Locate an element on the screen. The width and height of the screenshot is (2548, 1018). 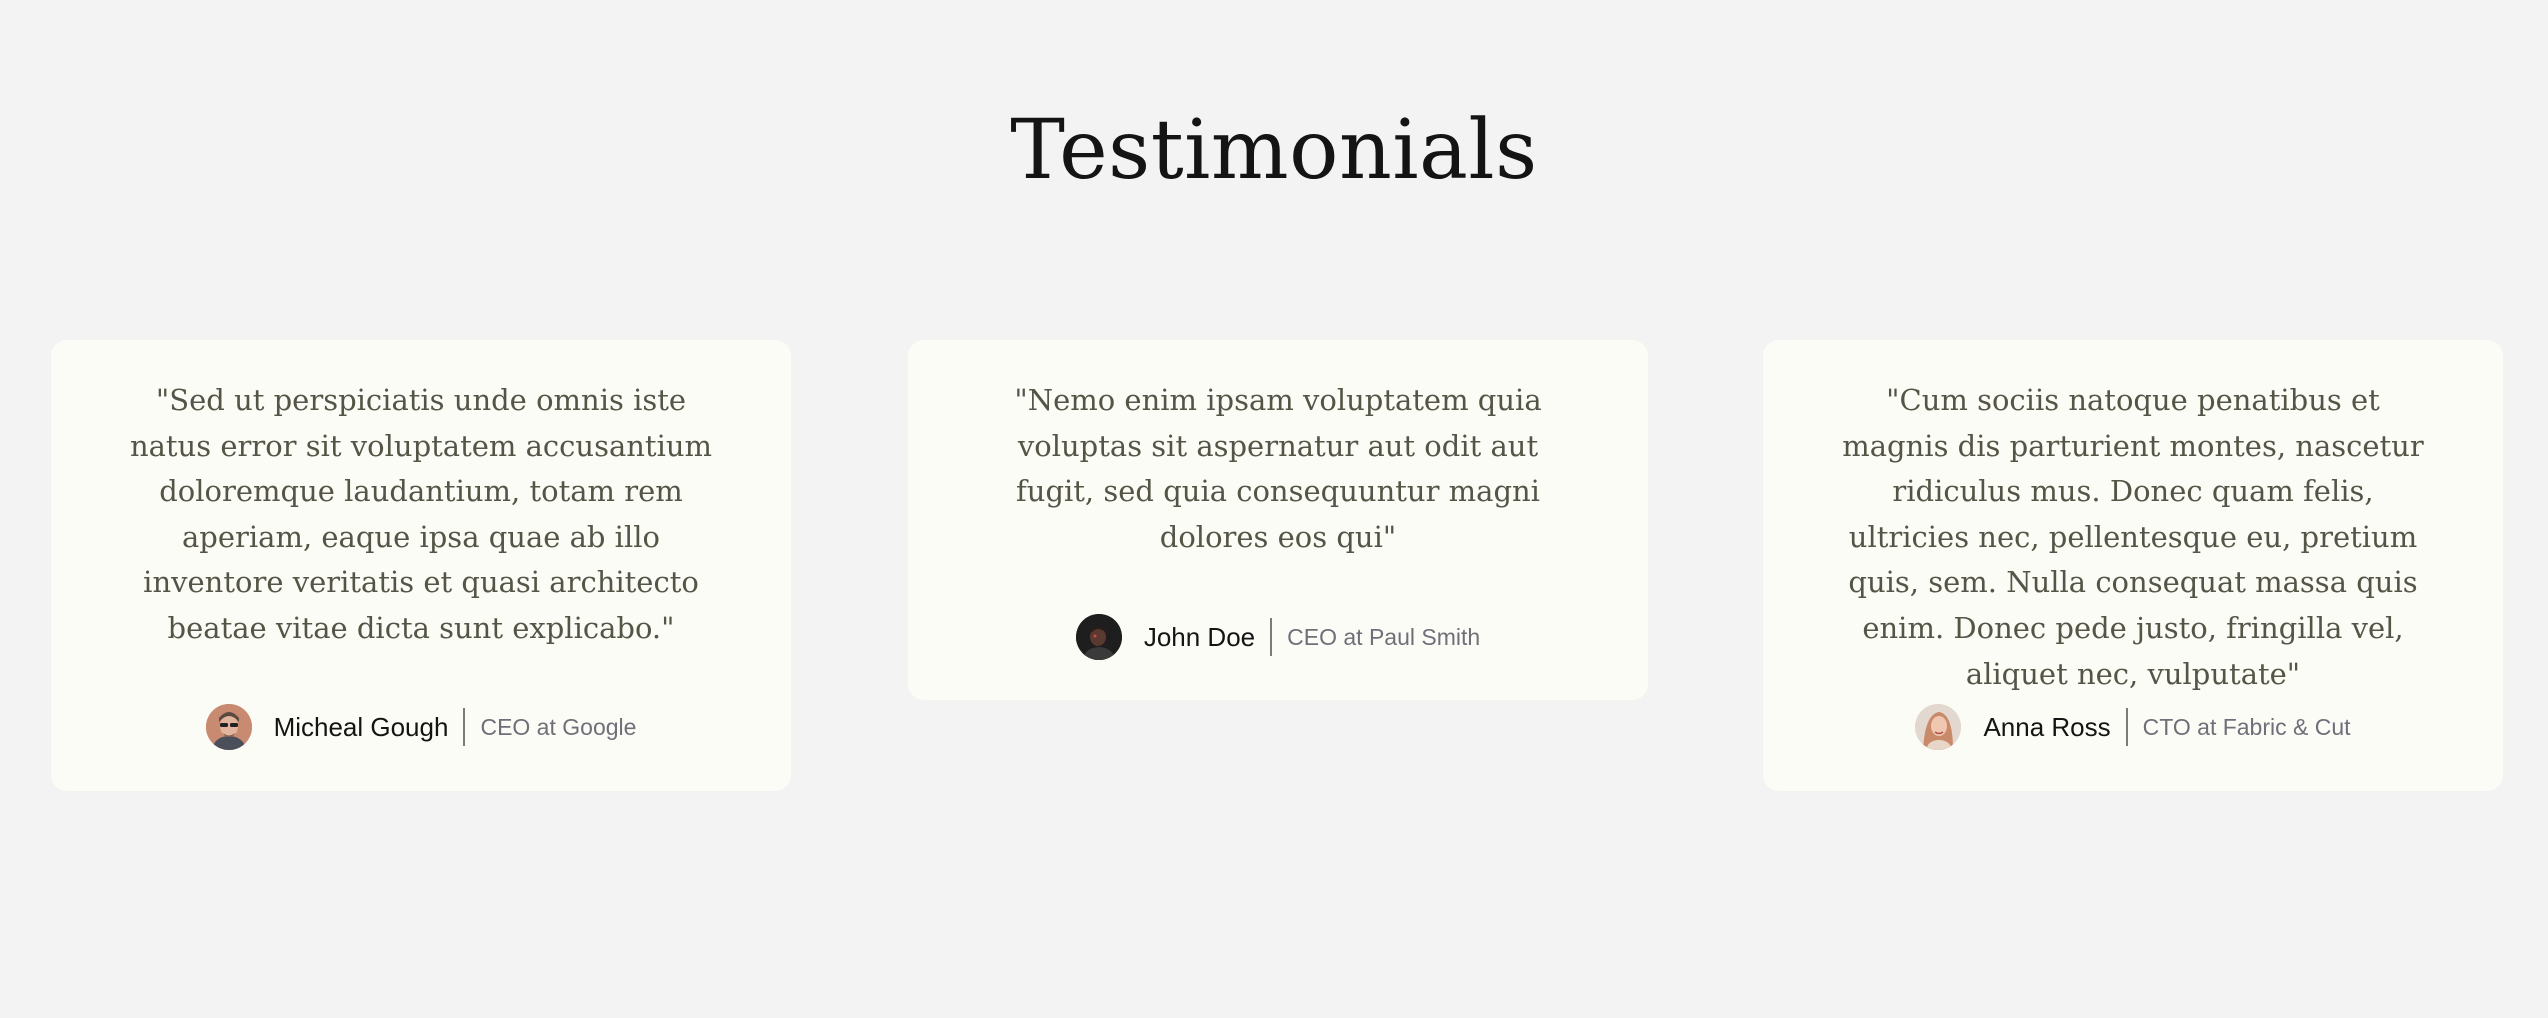
author-role: CEO at Google is located at coordinates (558, 726).